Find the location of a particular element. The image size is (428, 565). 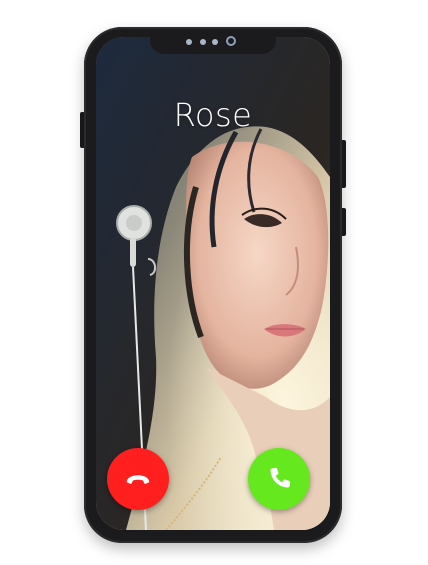

front-camera is located at coordinates (231, 41).